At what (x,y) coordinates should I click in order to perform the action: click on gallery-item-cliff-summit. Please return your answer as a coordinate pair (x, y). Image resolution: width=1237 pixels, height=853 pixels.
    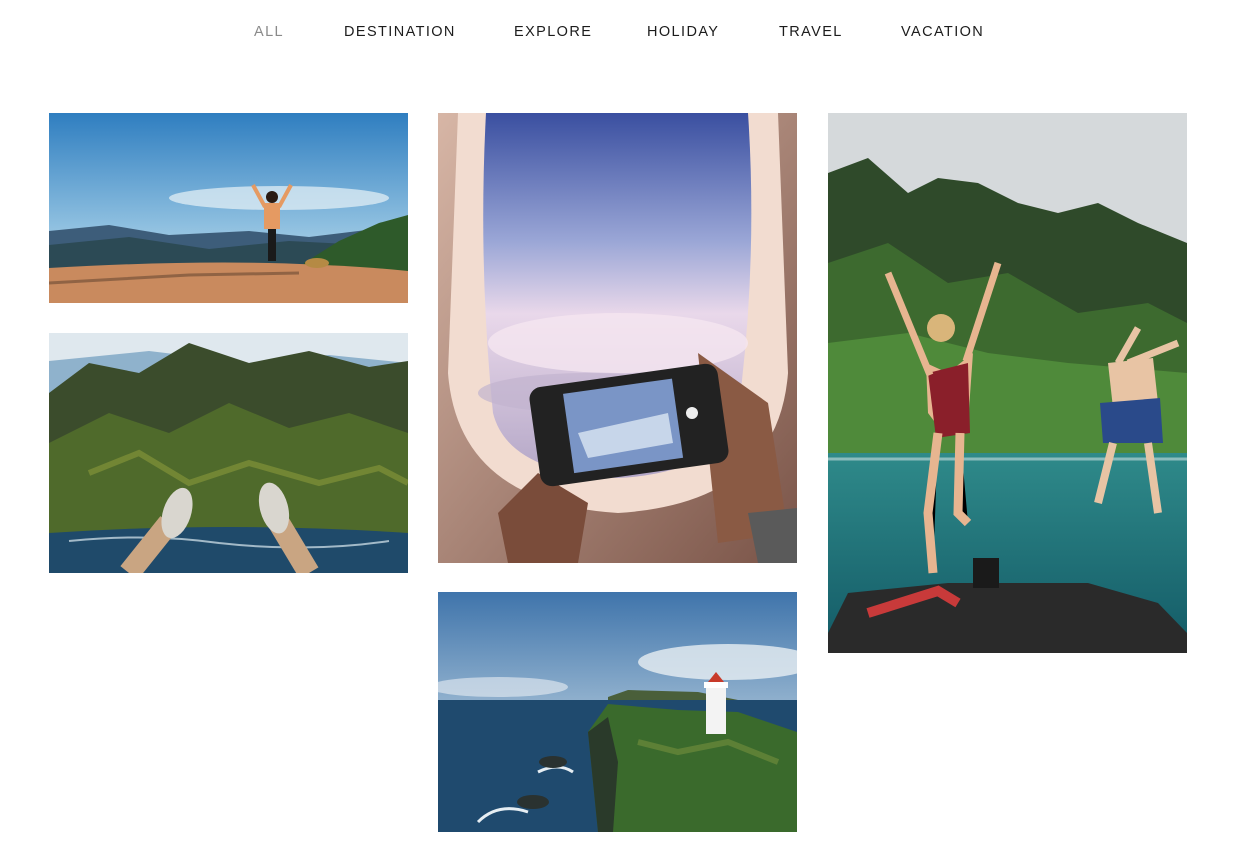
    Looking at the image, I should click on (228, 208).